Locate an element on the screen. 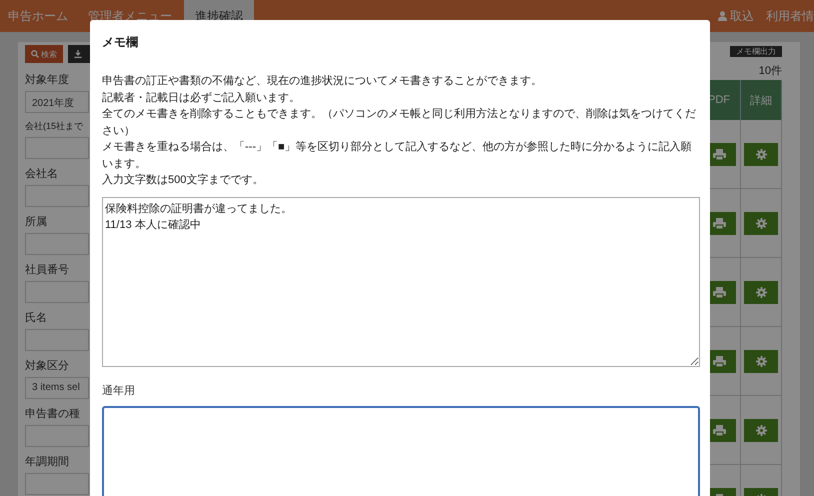  field-label: 通年用 is located at coordinates (119, 391).